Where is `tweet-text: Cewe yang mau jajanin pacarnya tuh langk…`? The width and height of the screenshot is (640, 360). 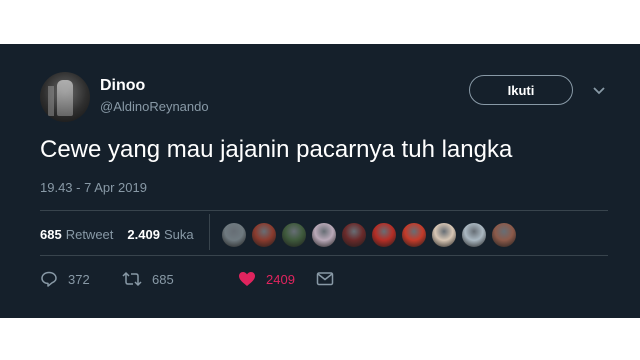 tweet-text: Cewe yang mau jajanin pacarnya tuh langk… is located at coordinates (276, 149).